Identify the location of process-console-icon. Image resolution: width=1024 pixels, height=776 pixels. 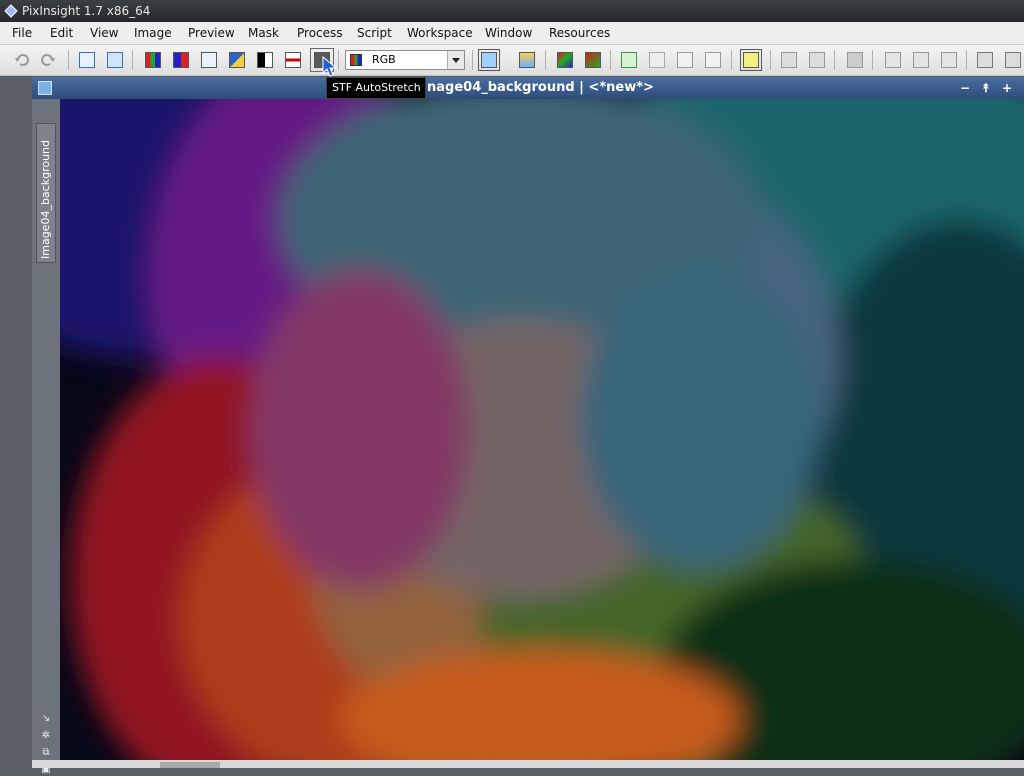
(1013, 60).